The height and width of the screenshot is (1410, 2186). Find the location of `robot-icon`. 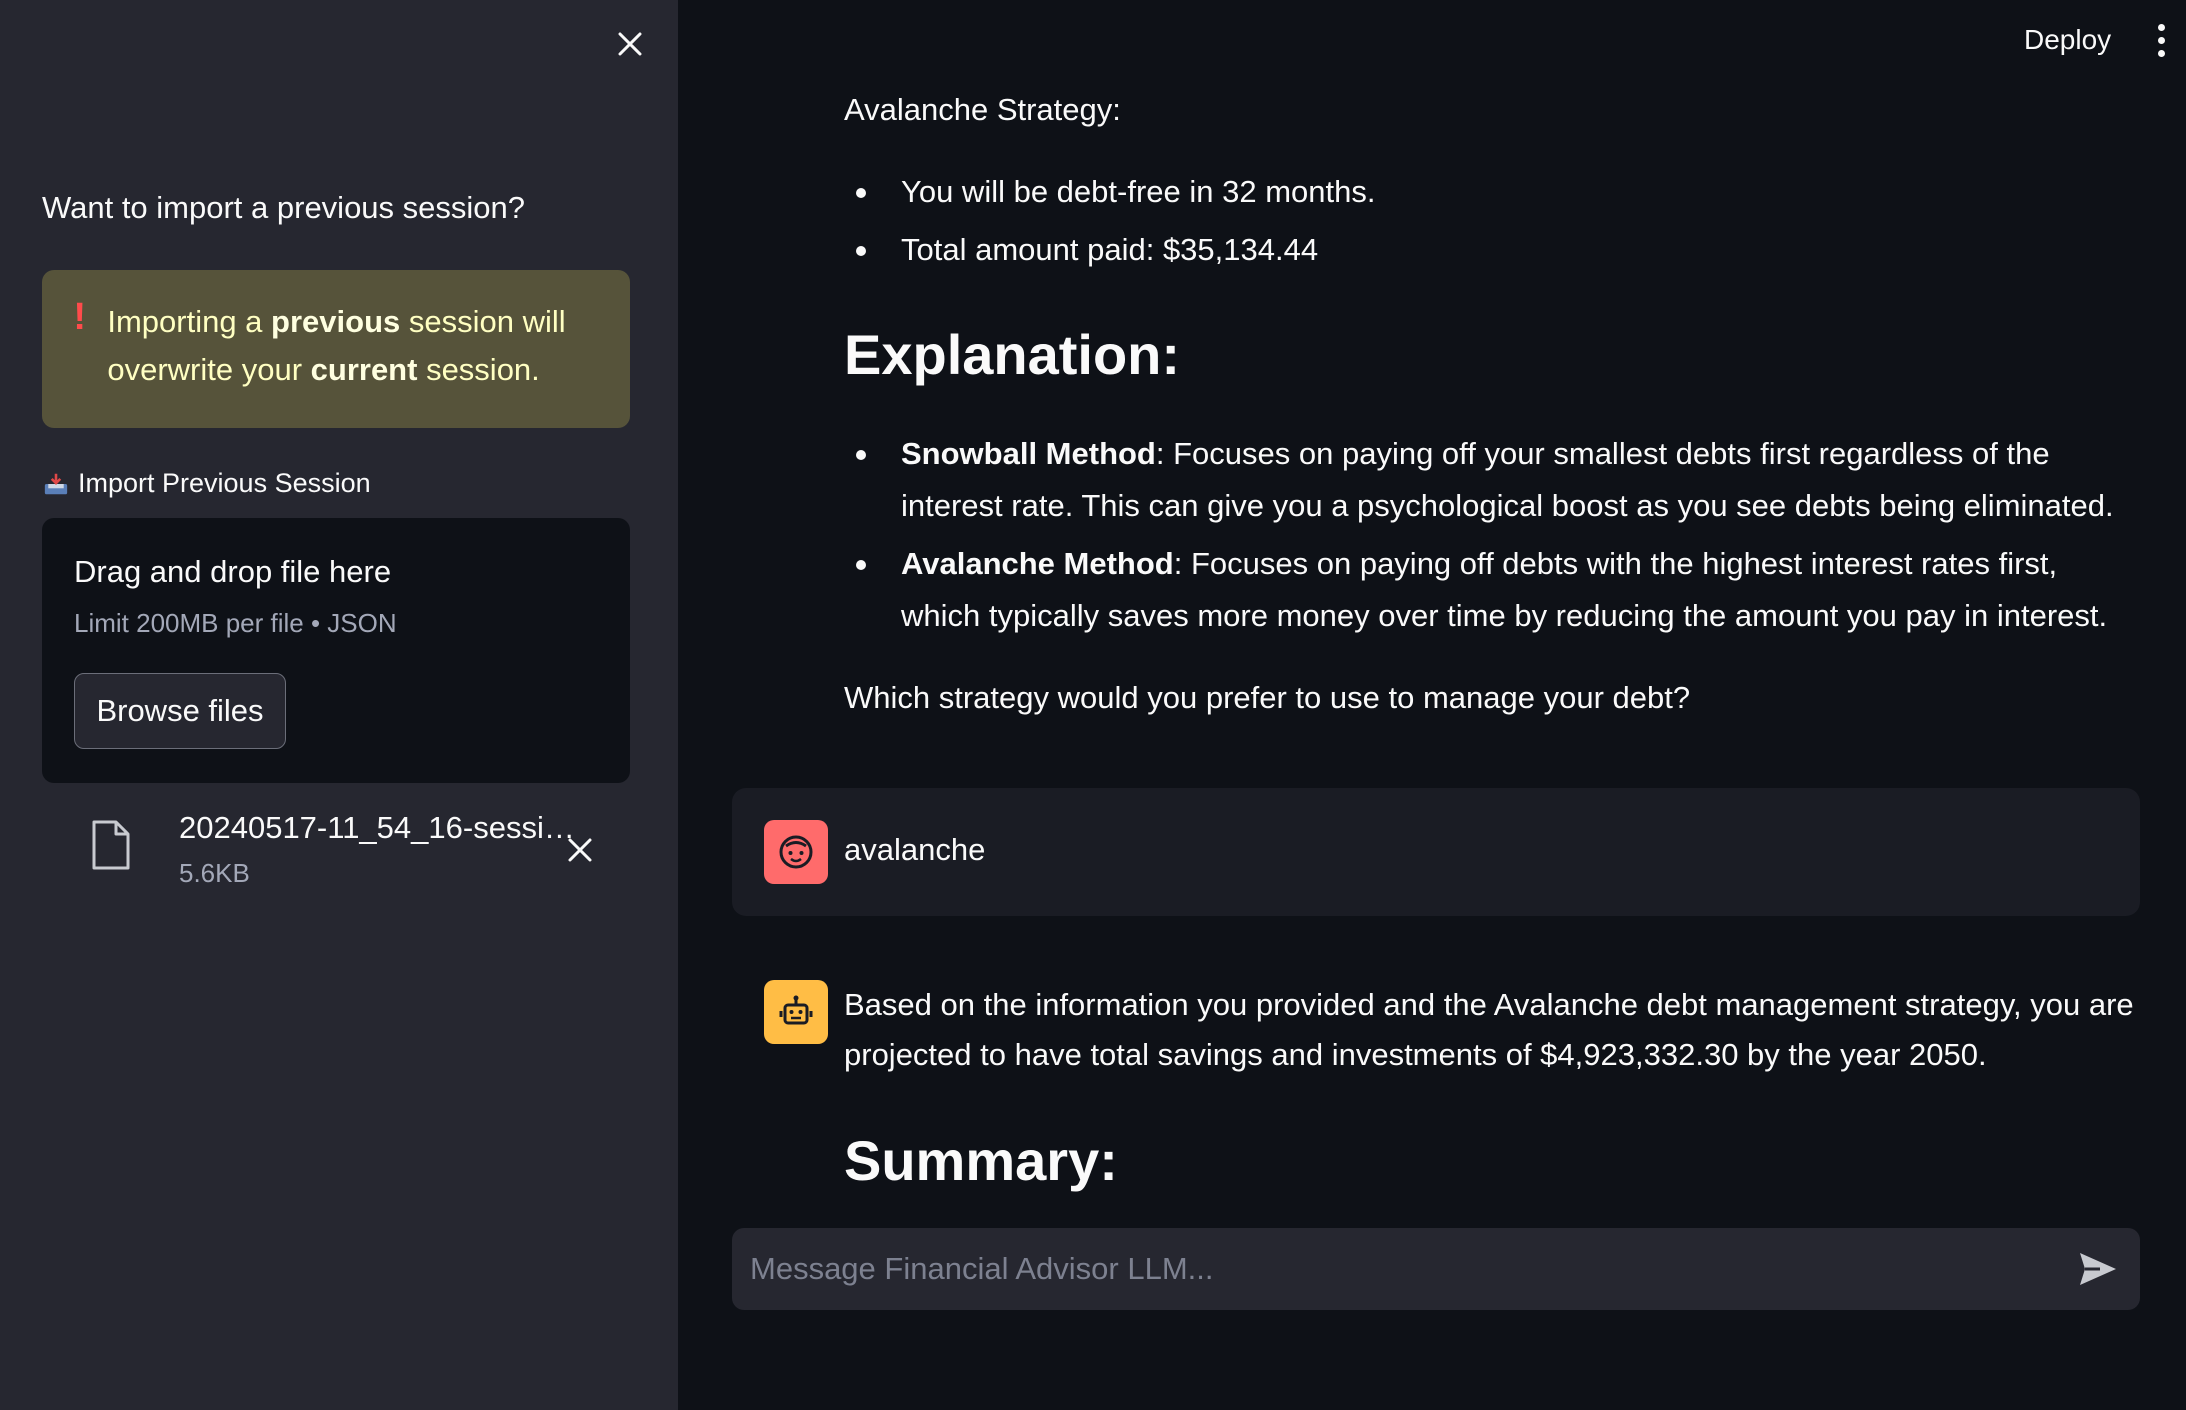

robot-icon is located at coordinates (796, 1010).